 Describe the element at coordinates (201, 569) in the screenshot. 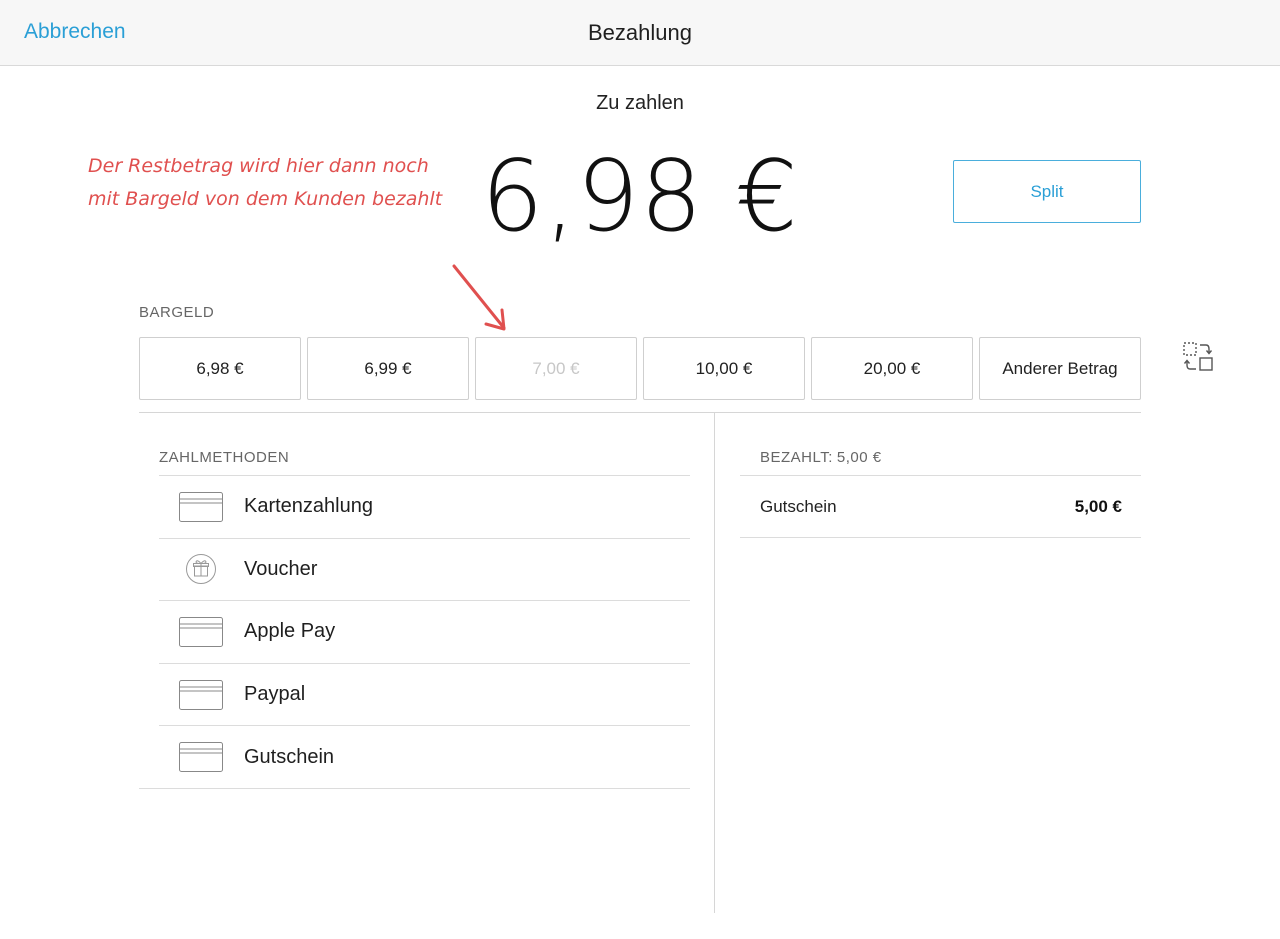

I see `gift-icon` at that location.